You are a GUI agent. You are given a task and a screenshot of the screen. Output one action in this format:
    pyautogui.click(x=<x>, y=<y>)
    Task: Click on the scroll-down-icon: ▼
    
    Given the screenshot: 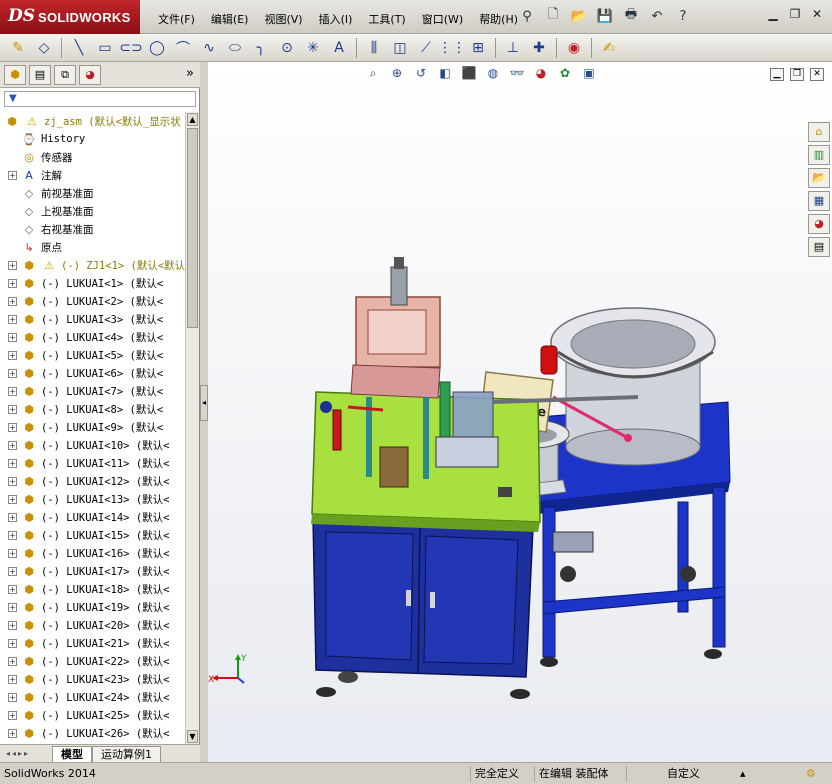 What is the action you would take?
    pyautogui.click(x=192, y=736)
    